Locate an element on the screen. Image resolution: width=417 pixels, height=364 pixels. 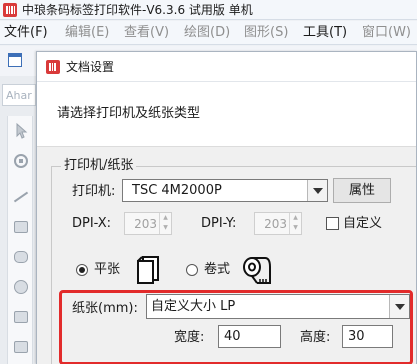
dpi-y-value: 203 is located at coordinates (275, 224).